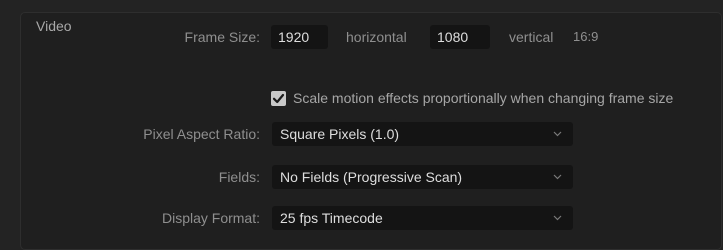 This screenshot has width=723, height=250. Describe the element at coordinates (371, 177) in the screenshot. I see `fields-value: No Fields (Progressive Scan)` at that location.